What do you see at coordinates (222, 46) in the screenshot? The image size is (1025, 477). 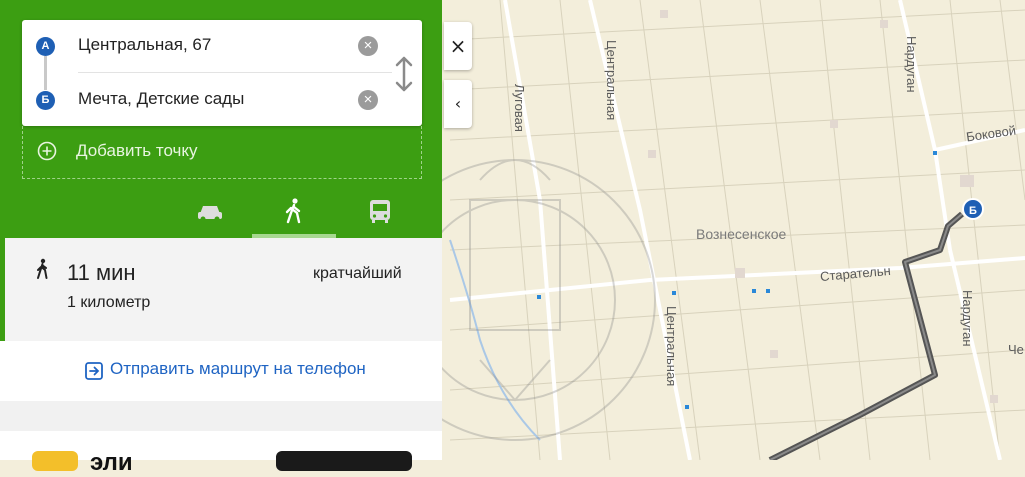 I see `route-point-a: А Центральная, 67 ×` at bounding box center [222, 46].